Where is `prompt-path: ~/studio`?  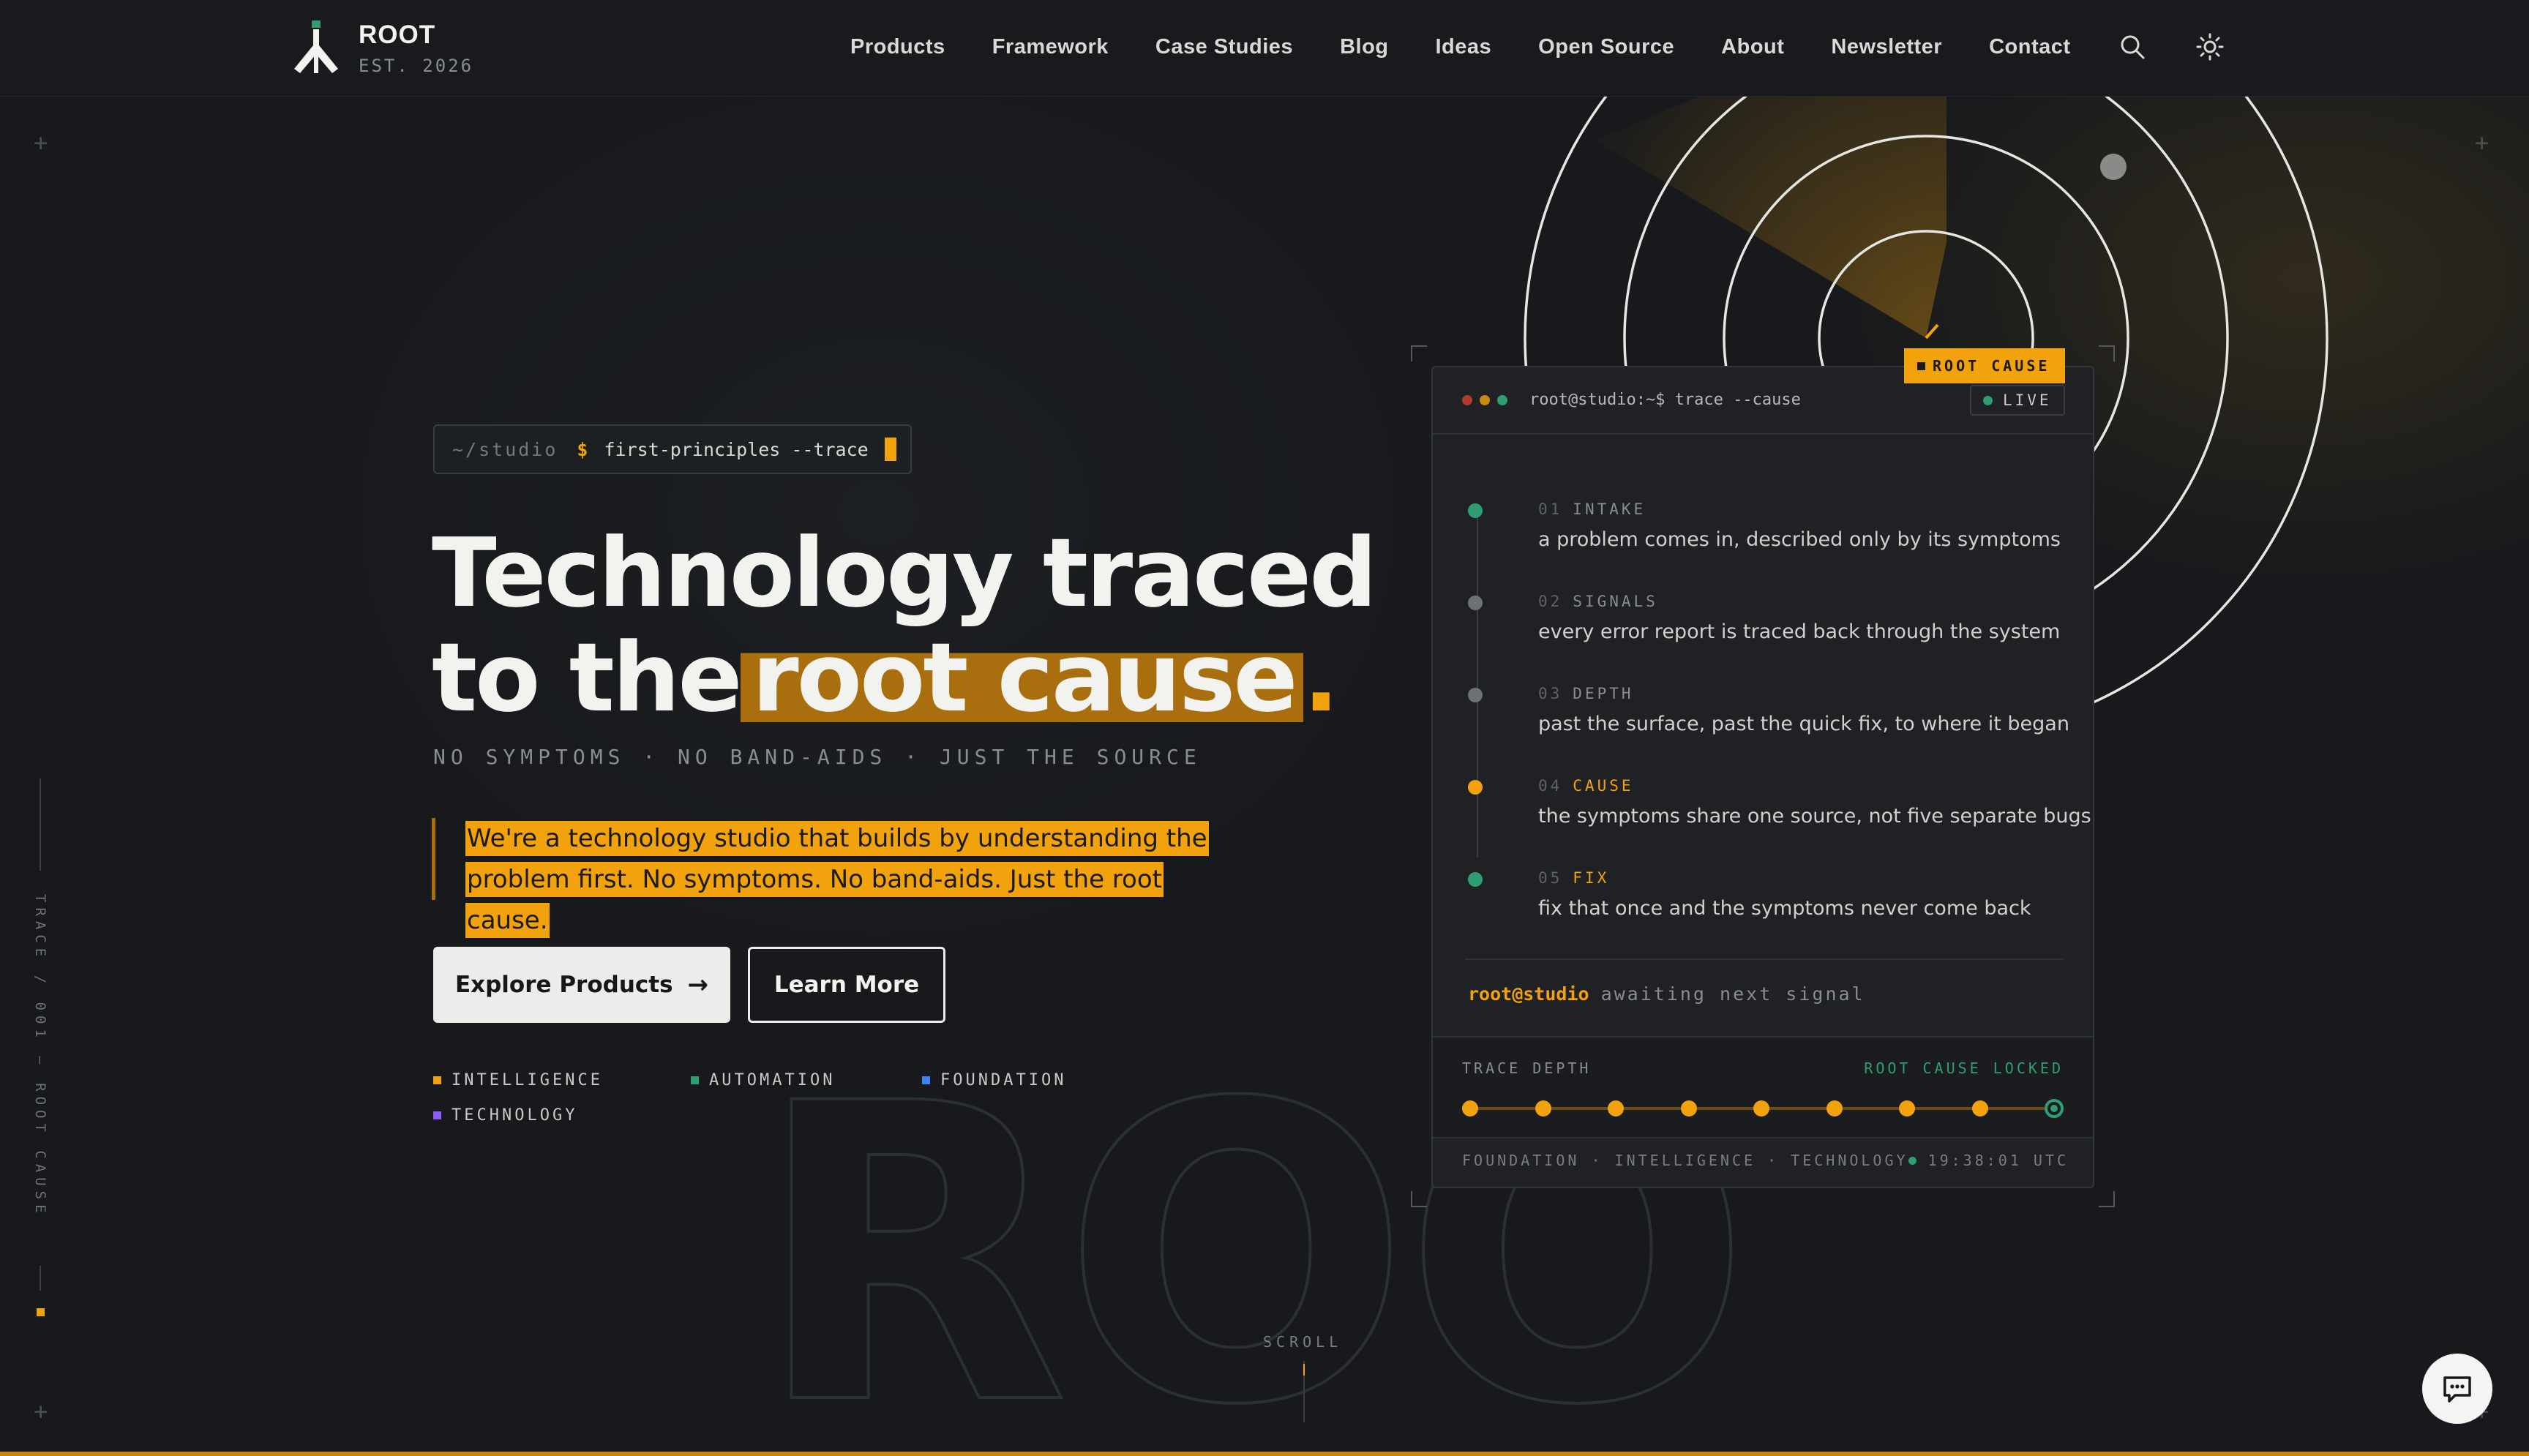 prompt-path: ~/studio is located at coordinates (505, 449).